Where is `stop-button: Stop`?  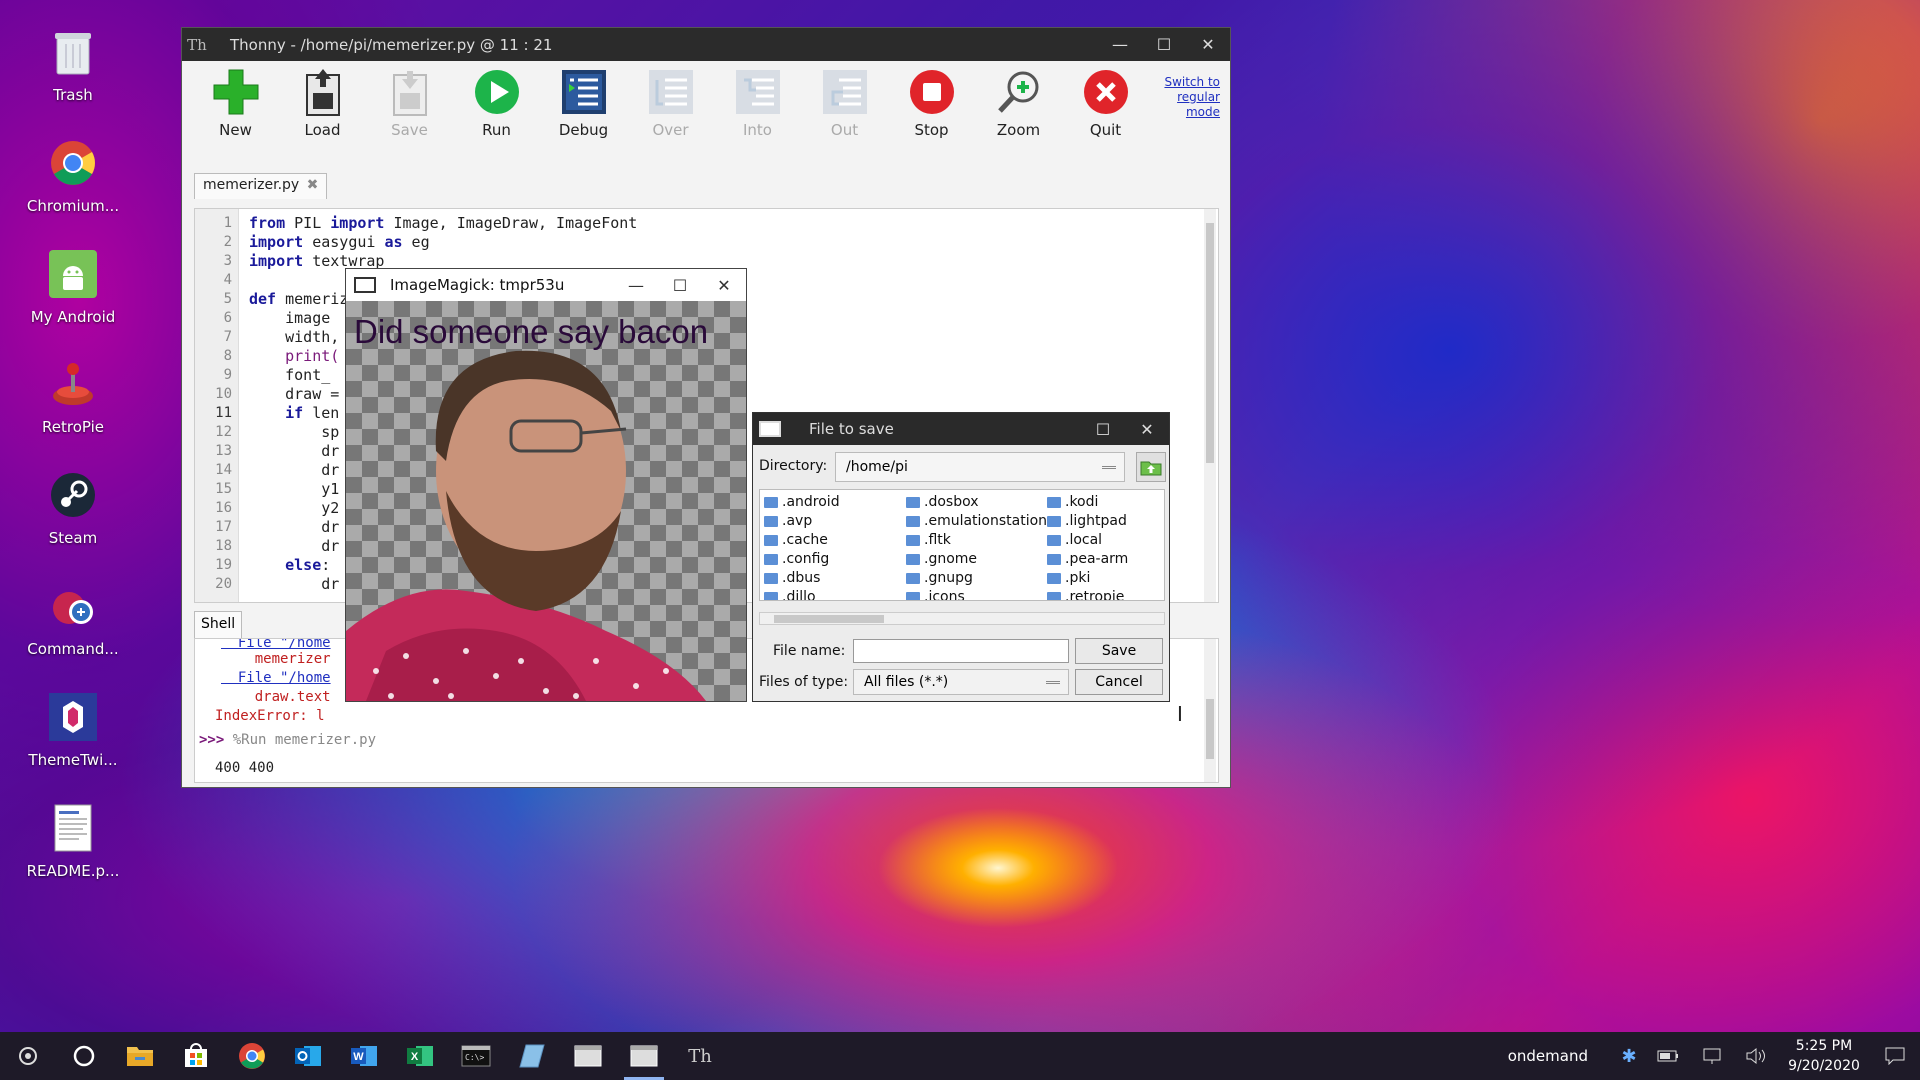
stop-button: Stop is located at coordinates (931, 116).